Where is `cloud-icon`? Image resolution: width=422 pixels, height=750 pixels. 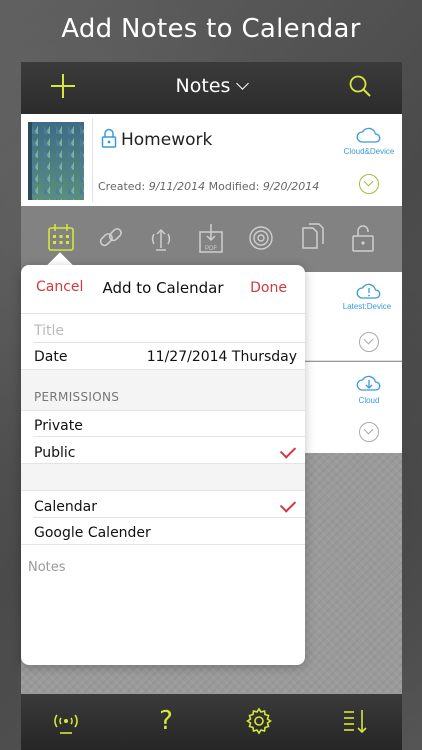 cloud-icon is located at coordinates (368, 135).